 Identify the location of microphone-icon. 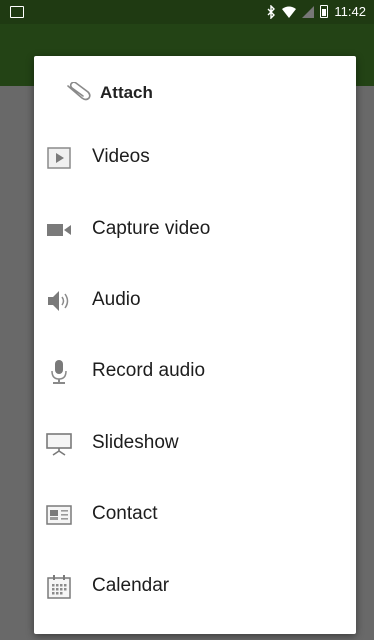
(59, 372).